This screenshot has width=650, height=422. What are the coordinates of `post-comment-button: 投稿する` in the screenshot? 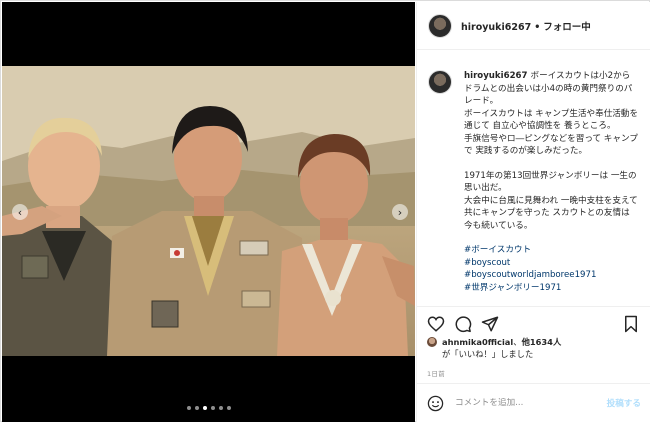 It's located at (624, 403).